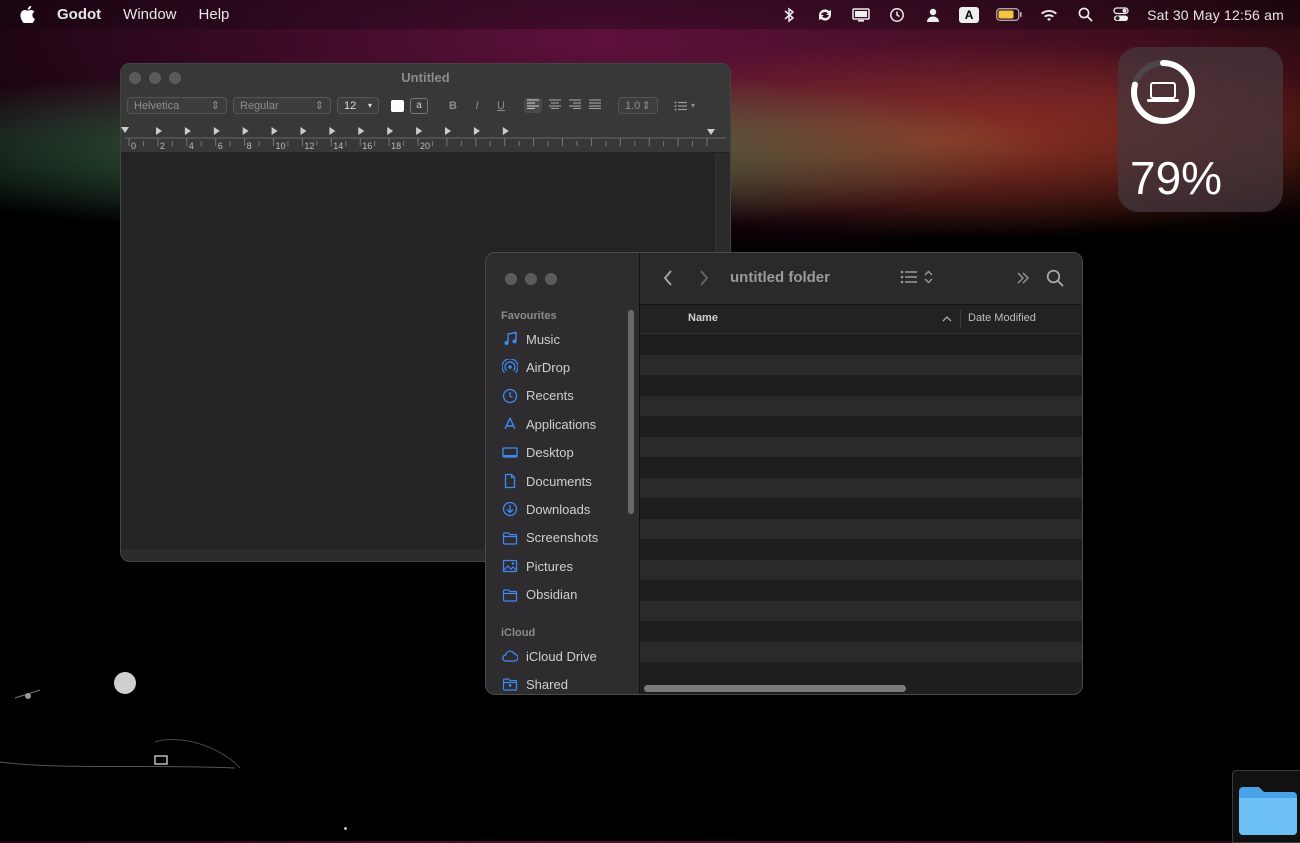 The image size is (1300, 843). Describe the element at coordinates (646, 106) in the screenshot. I see `updown-chevron-icon: ⇕` at that location.